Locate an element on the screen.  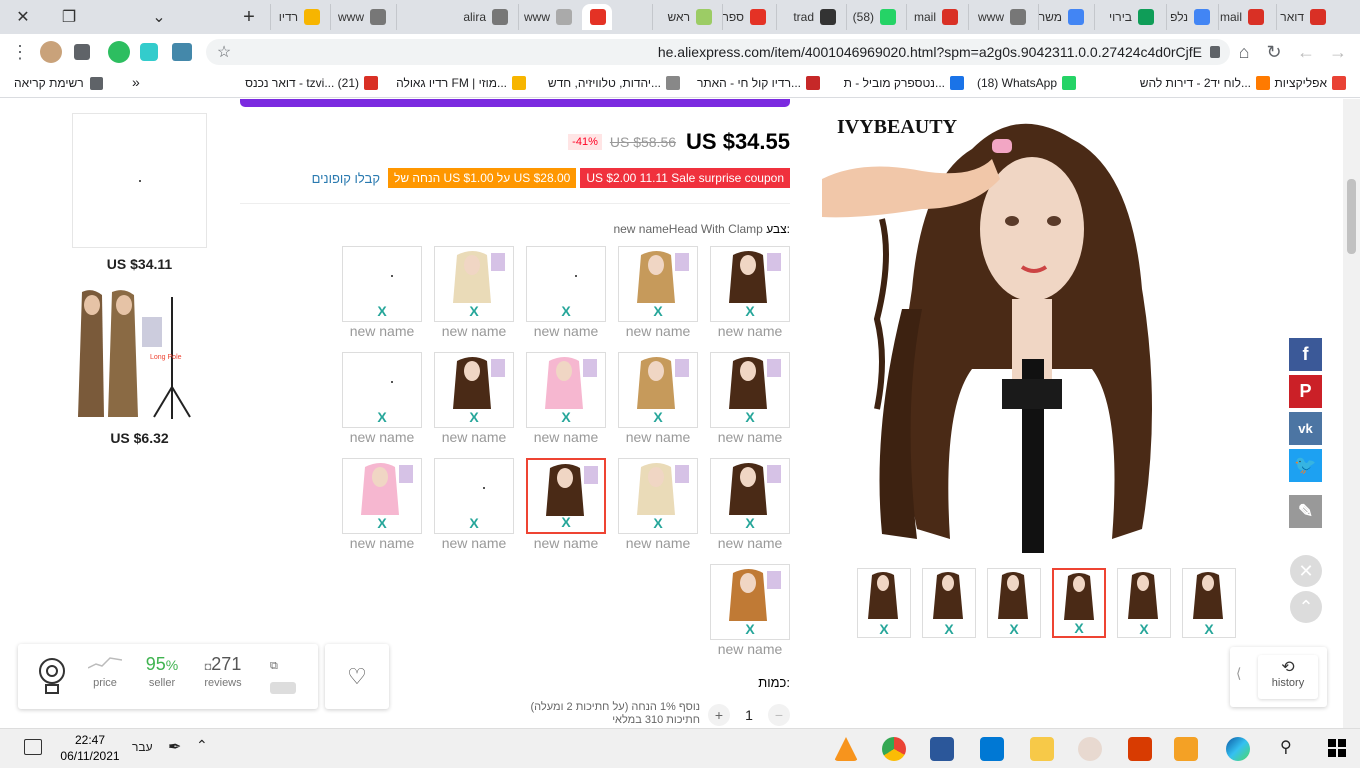
vlc-icon is located at coordinates (846, 749).